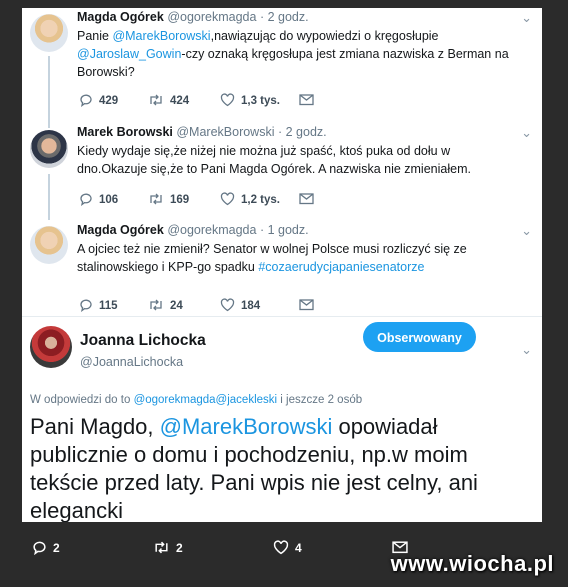 This screenshot has height=587, width=568. I want to click on reply-button: 2, so click(46, 548).